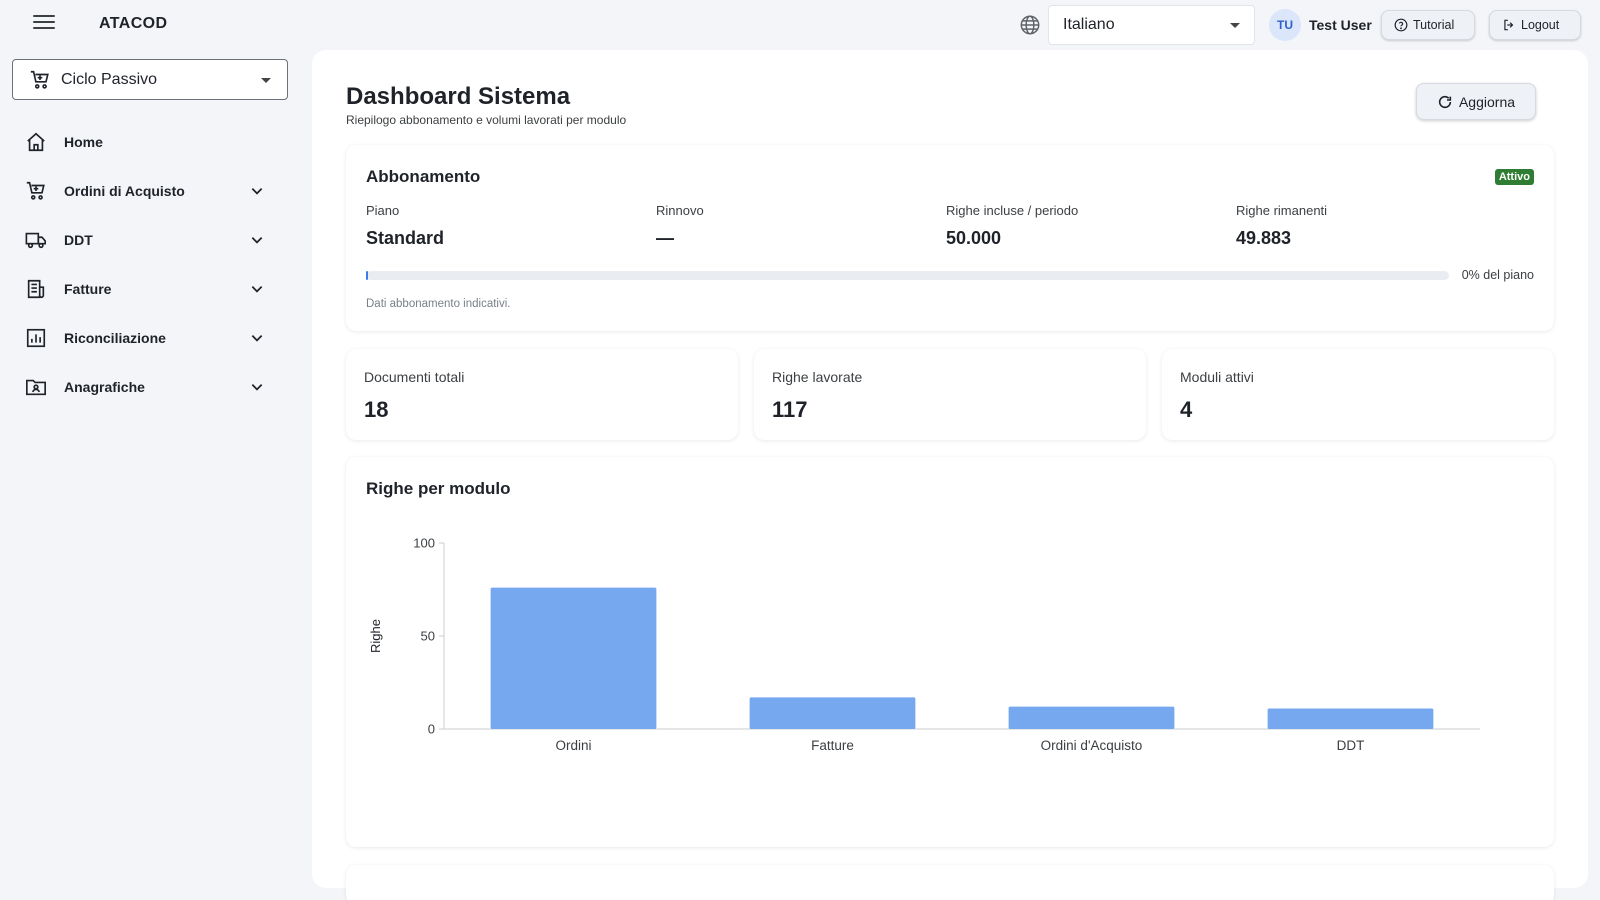  Describe the element at coordinates (405, 226) in the screenshot. I see `plan-field: Piano Standard` at that location.